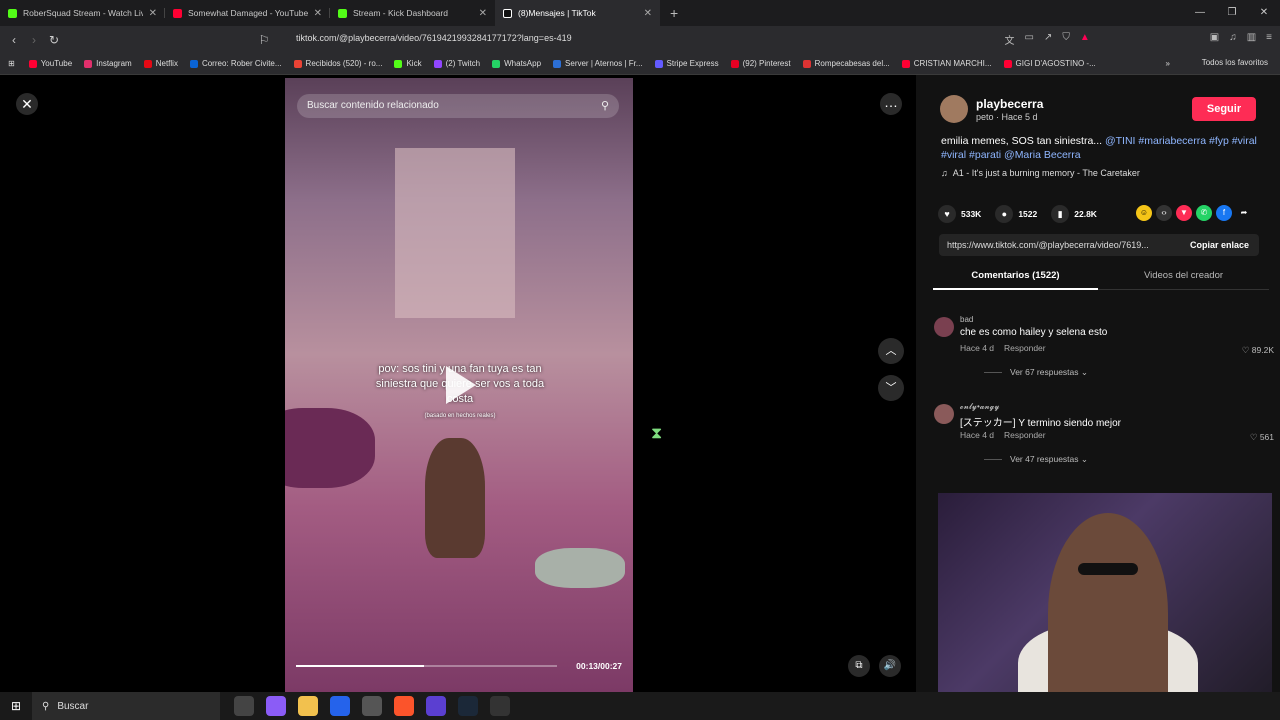 The width and height of the screenshot is (1280, 720). I want to click on like-button: ♥ 533K, so click(959, 214).